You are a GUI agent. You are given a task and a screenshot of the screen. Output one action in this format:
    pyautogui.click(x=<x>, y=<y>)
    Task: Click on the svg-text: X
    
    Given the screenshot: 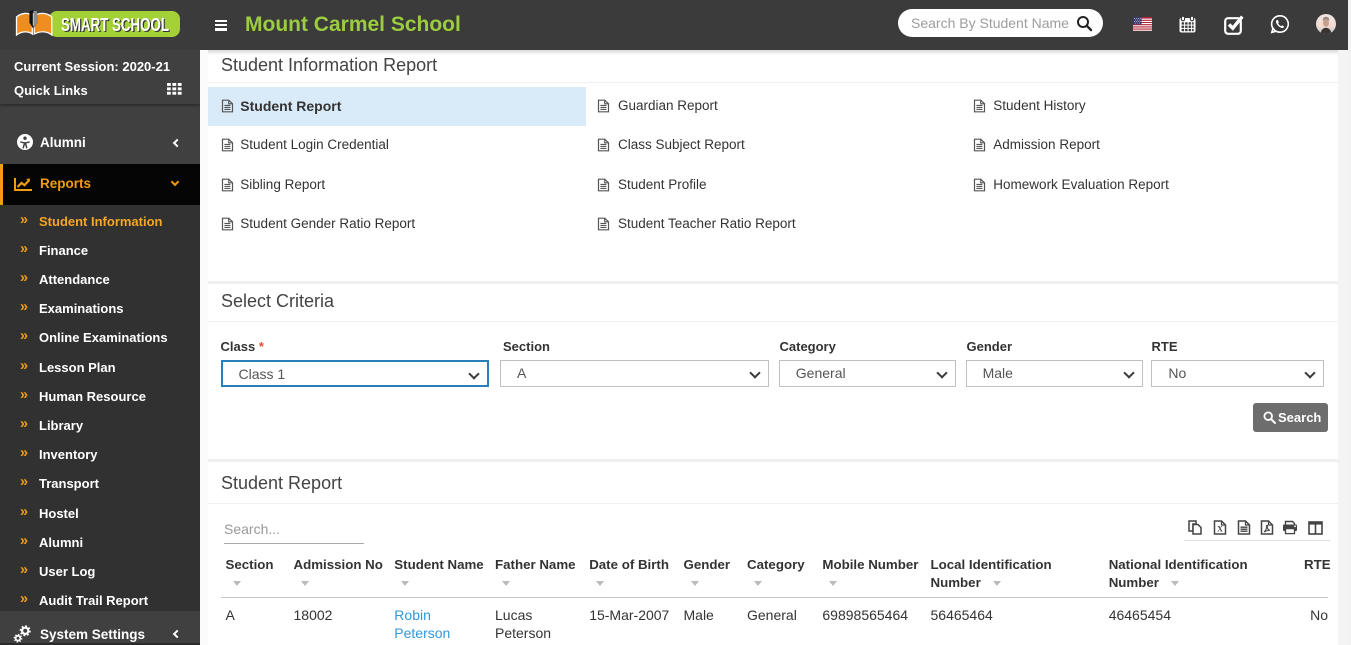 What is the action you would take?
    pyautogui.click(x=1220, y=529)
    